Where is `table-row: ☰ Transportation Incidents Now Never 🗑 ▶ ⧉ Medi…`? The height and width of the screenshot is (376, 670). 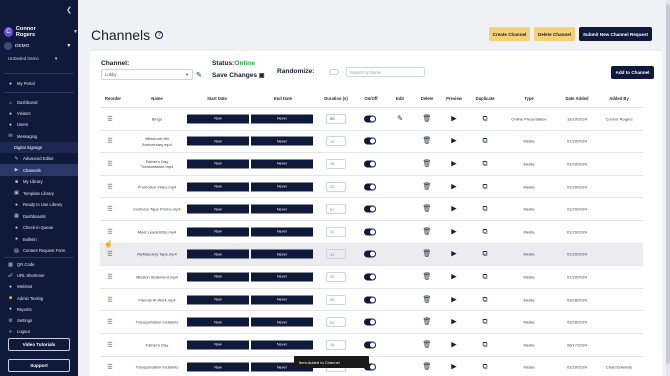 table-row: ☰ Transportation Incidents Now Never 🗑 ▶ ⧉ Medi… is located at coordinates (371, 365).